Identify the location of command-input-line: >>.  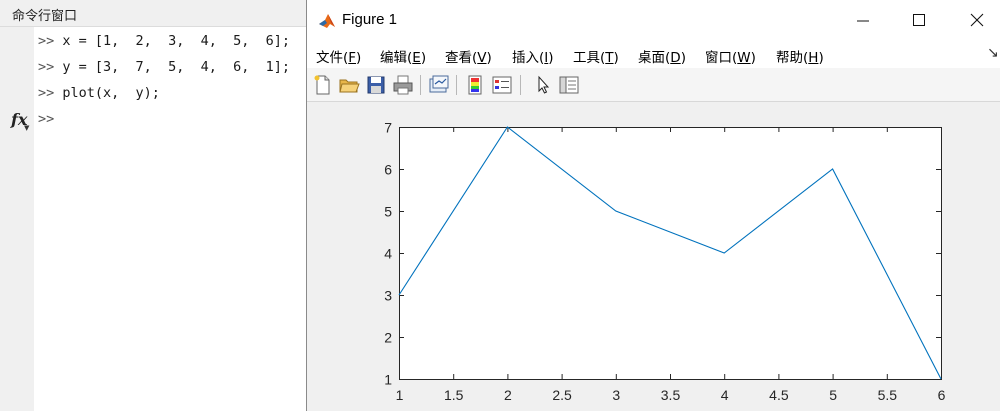
(46, 119).